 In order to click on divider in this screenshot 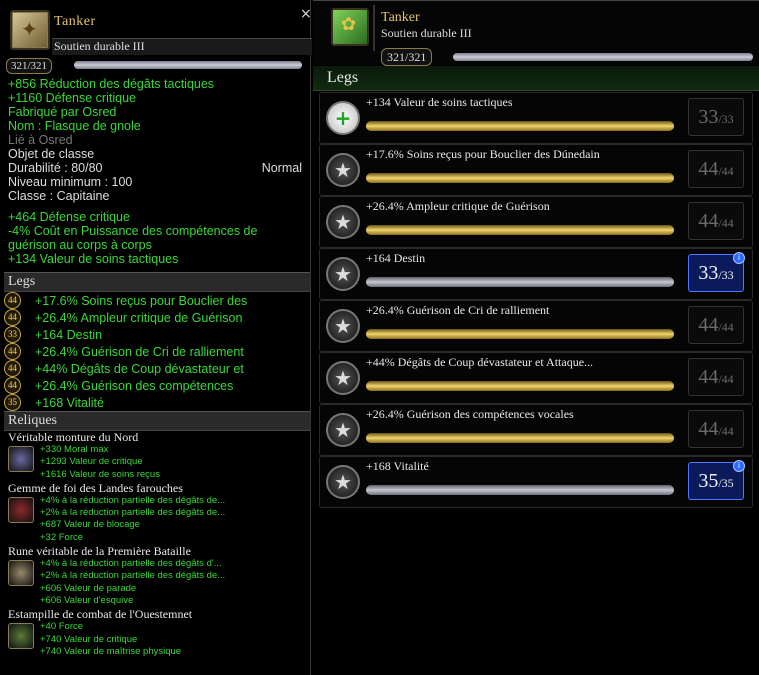, I will do `click(374, 28)`.